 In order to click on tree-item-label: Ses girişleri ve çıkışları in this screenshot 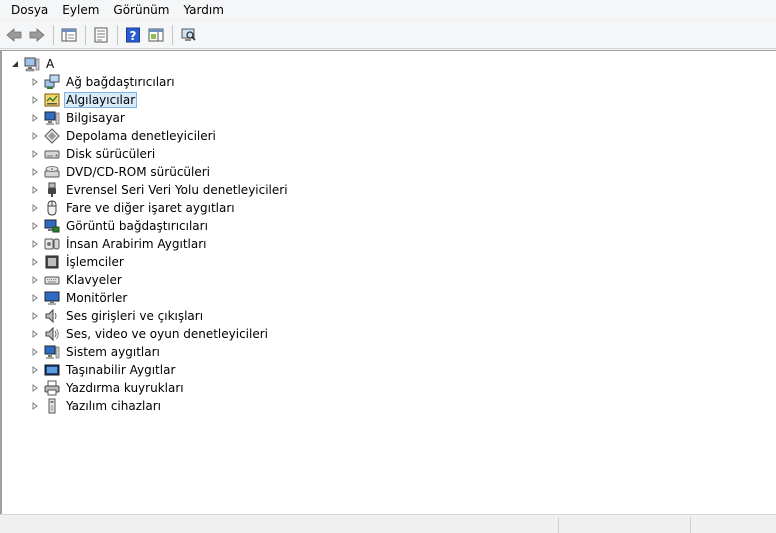, I will do `click(135, 316)`.